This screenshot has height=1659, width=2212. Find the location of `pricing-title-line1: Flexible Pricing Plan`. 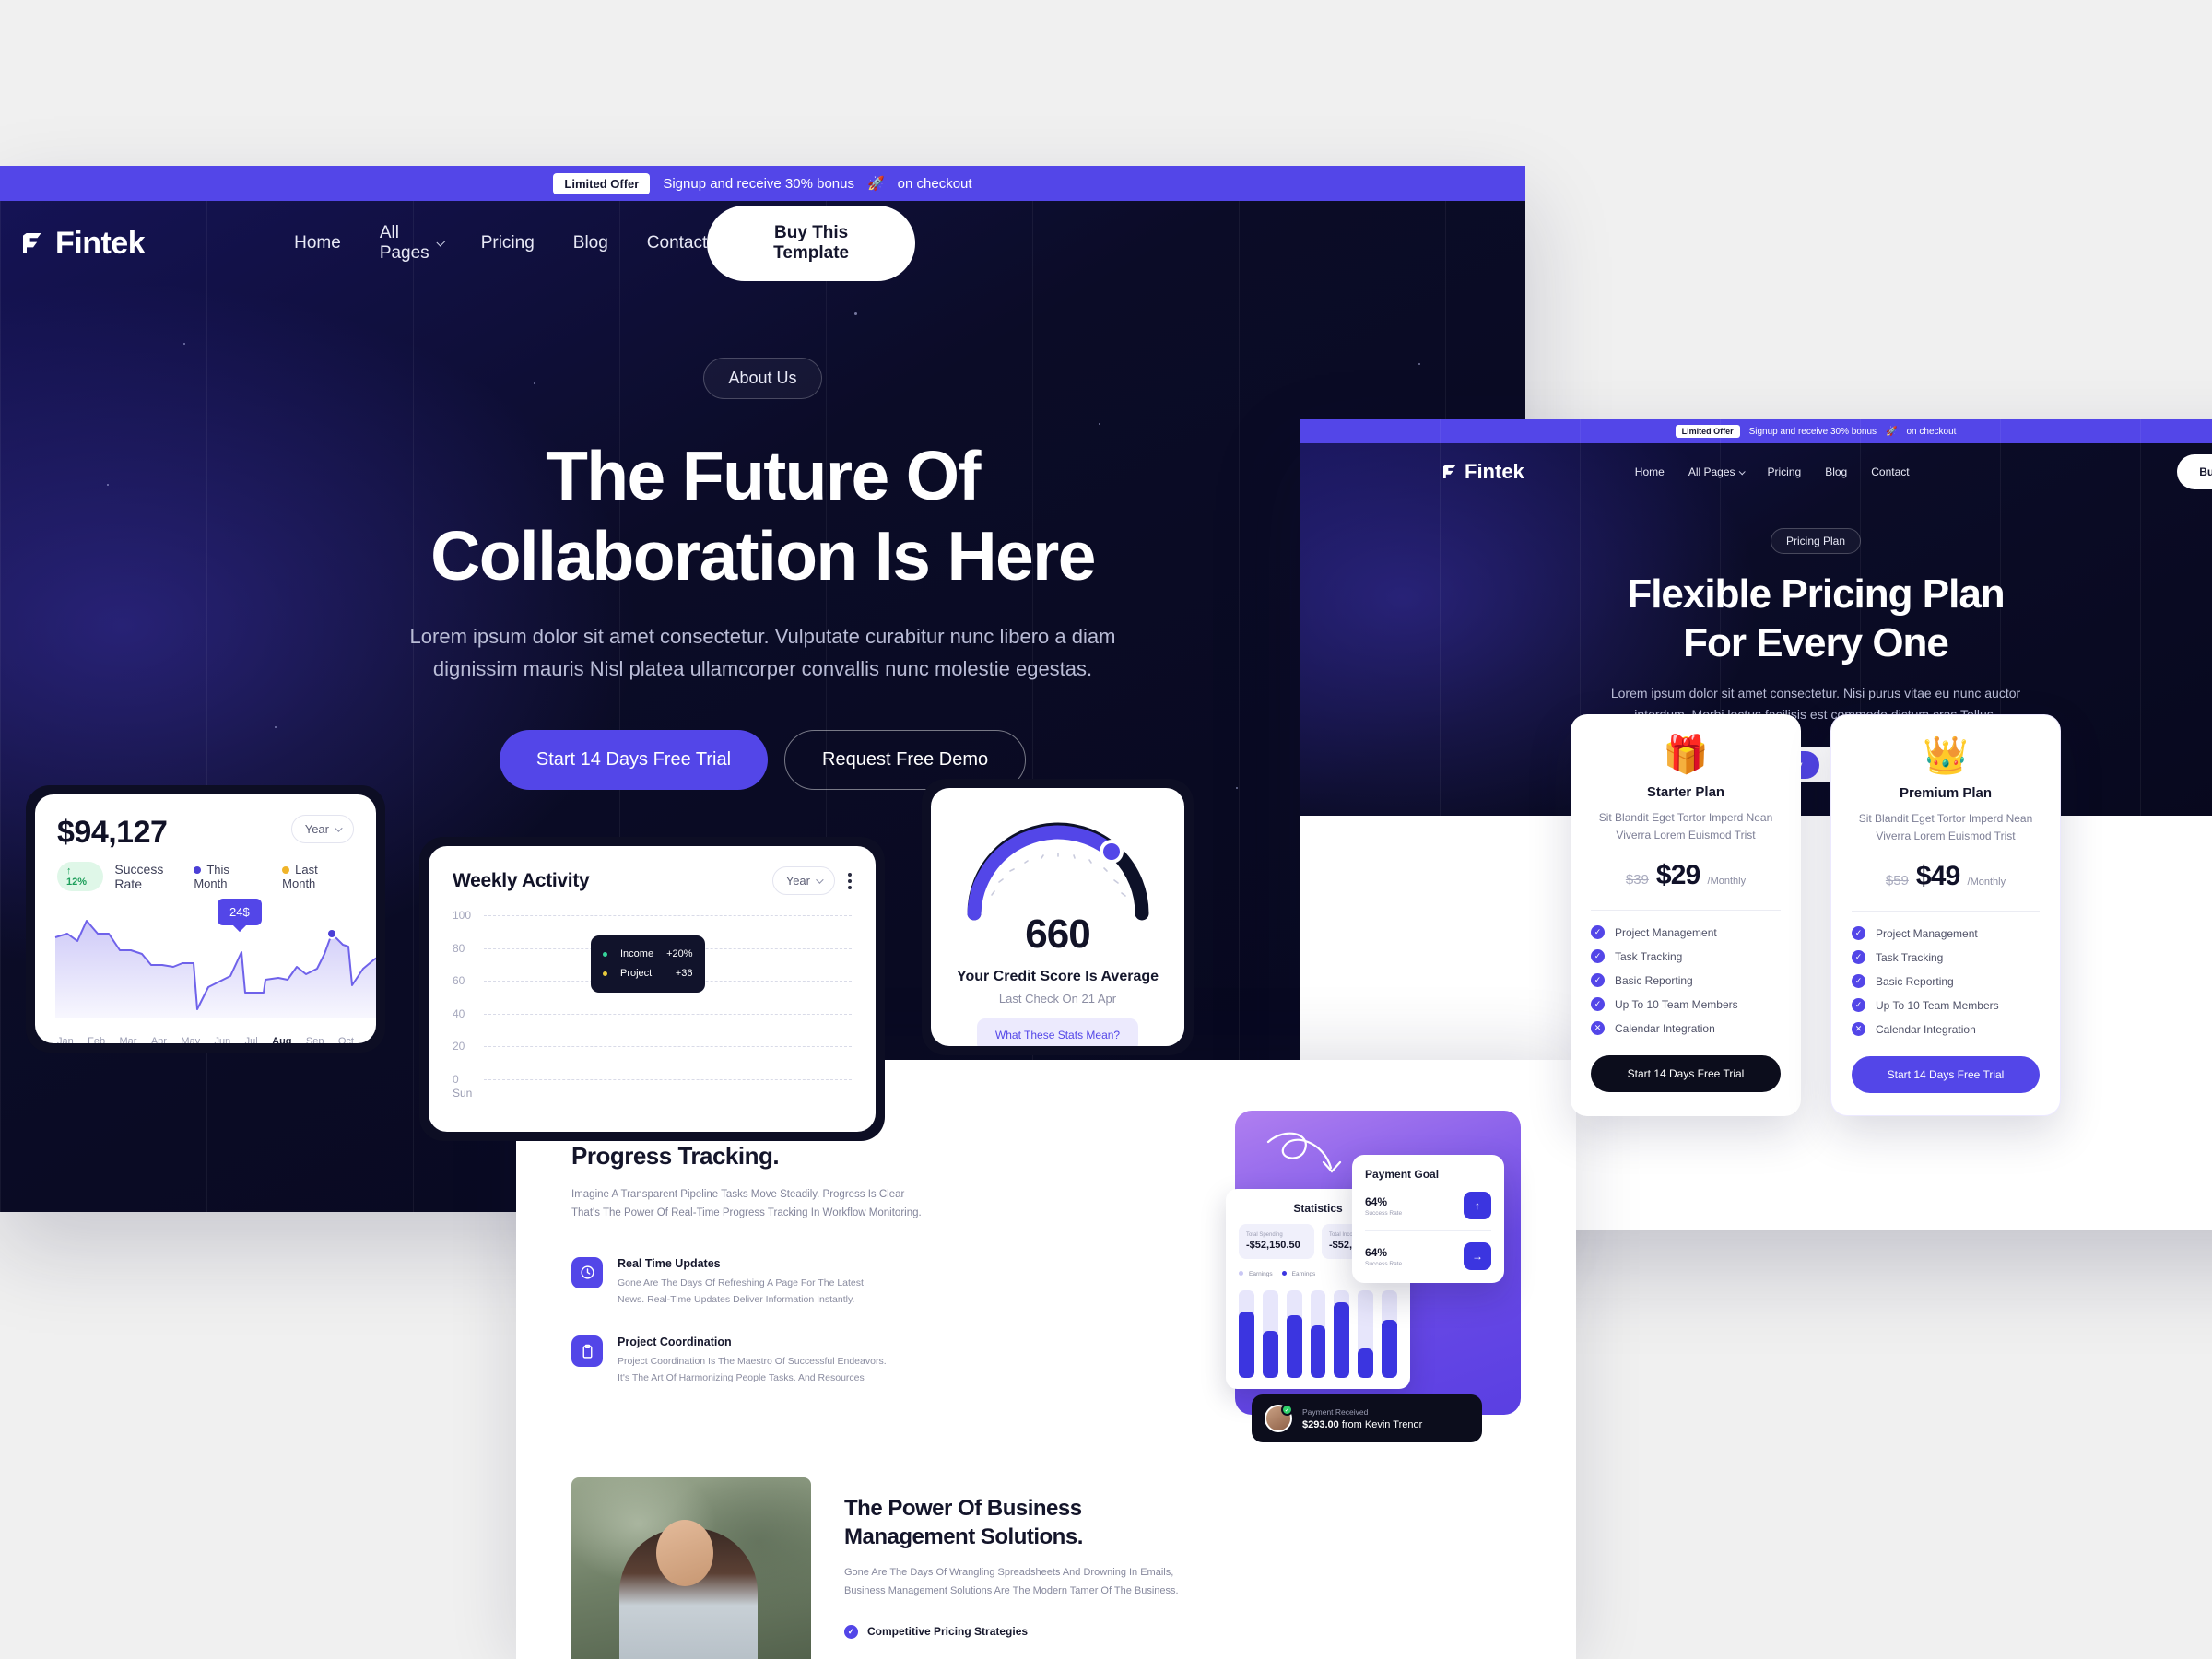

pricing-title-line1: Flexible Pricing Plan is located at coordinates (1816, 594).